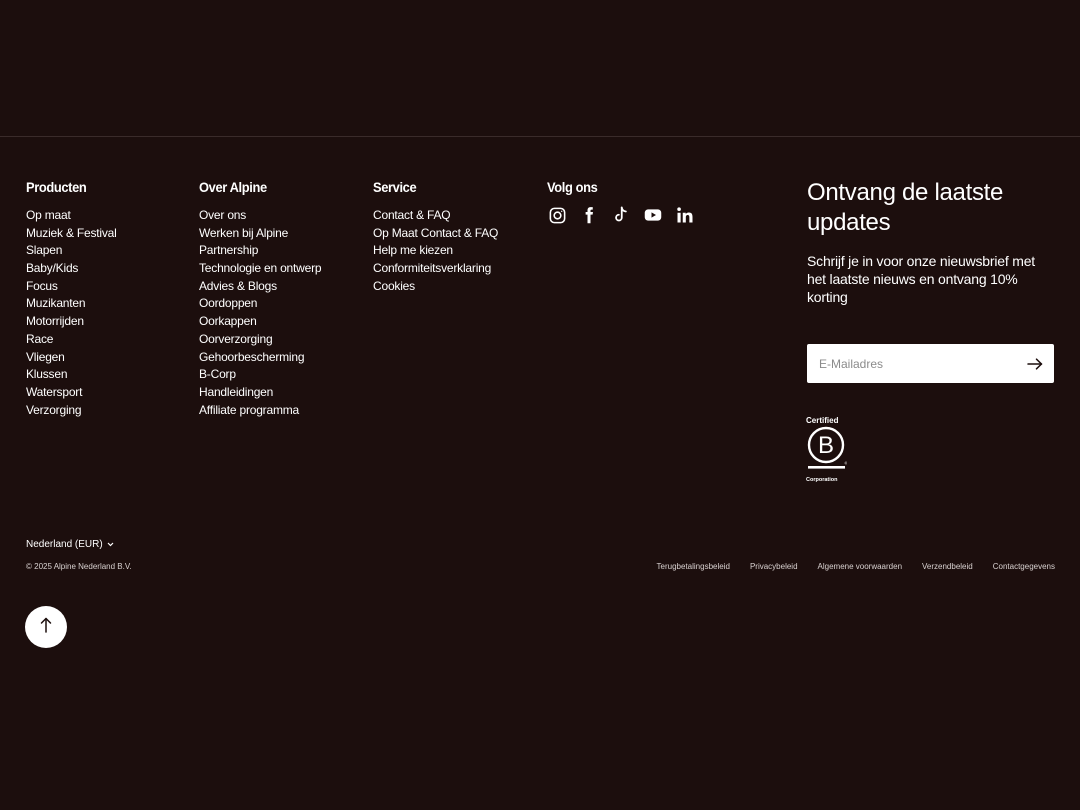  Describe the element at coordinates (260, 304) in the screenshot. I see `about-link-oordoppen: Oordoppen` at that location.